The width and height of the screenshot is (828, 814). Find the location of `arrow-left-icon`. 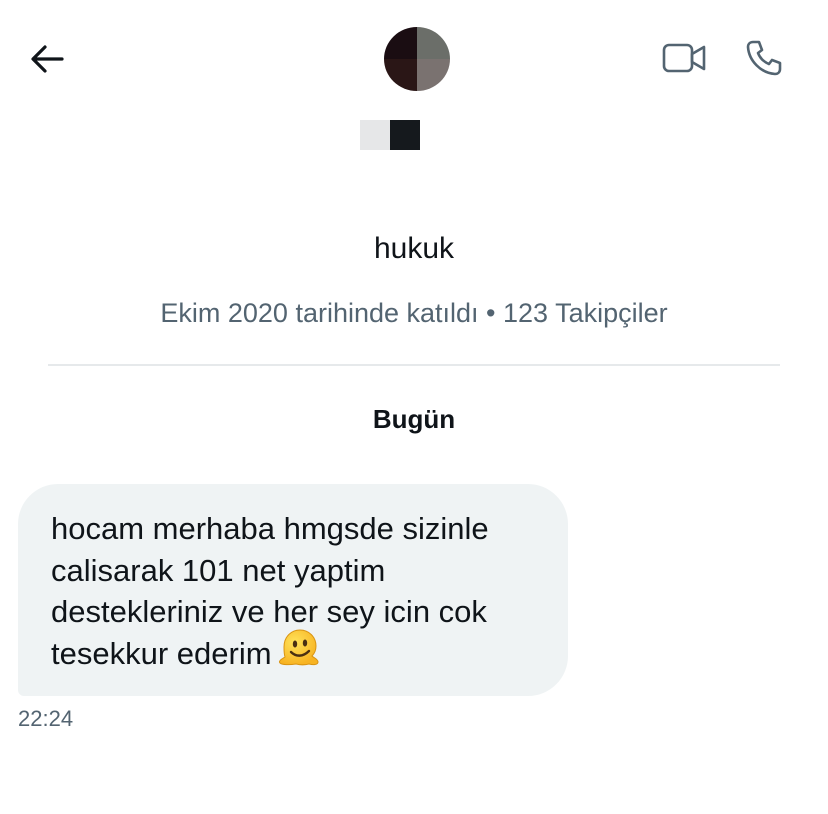

arrow-left-icon is located at coordinates (47, 61).